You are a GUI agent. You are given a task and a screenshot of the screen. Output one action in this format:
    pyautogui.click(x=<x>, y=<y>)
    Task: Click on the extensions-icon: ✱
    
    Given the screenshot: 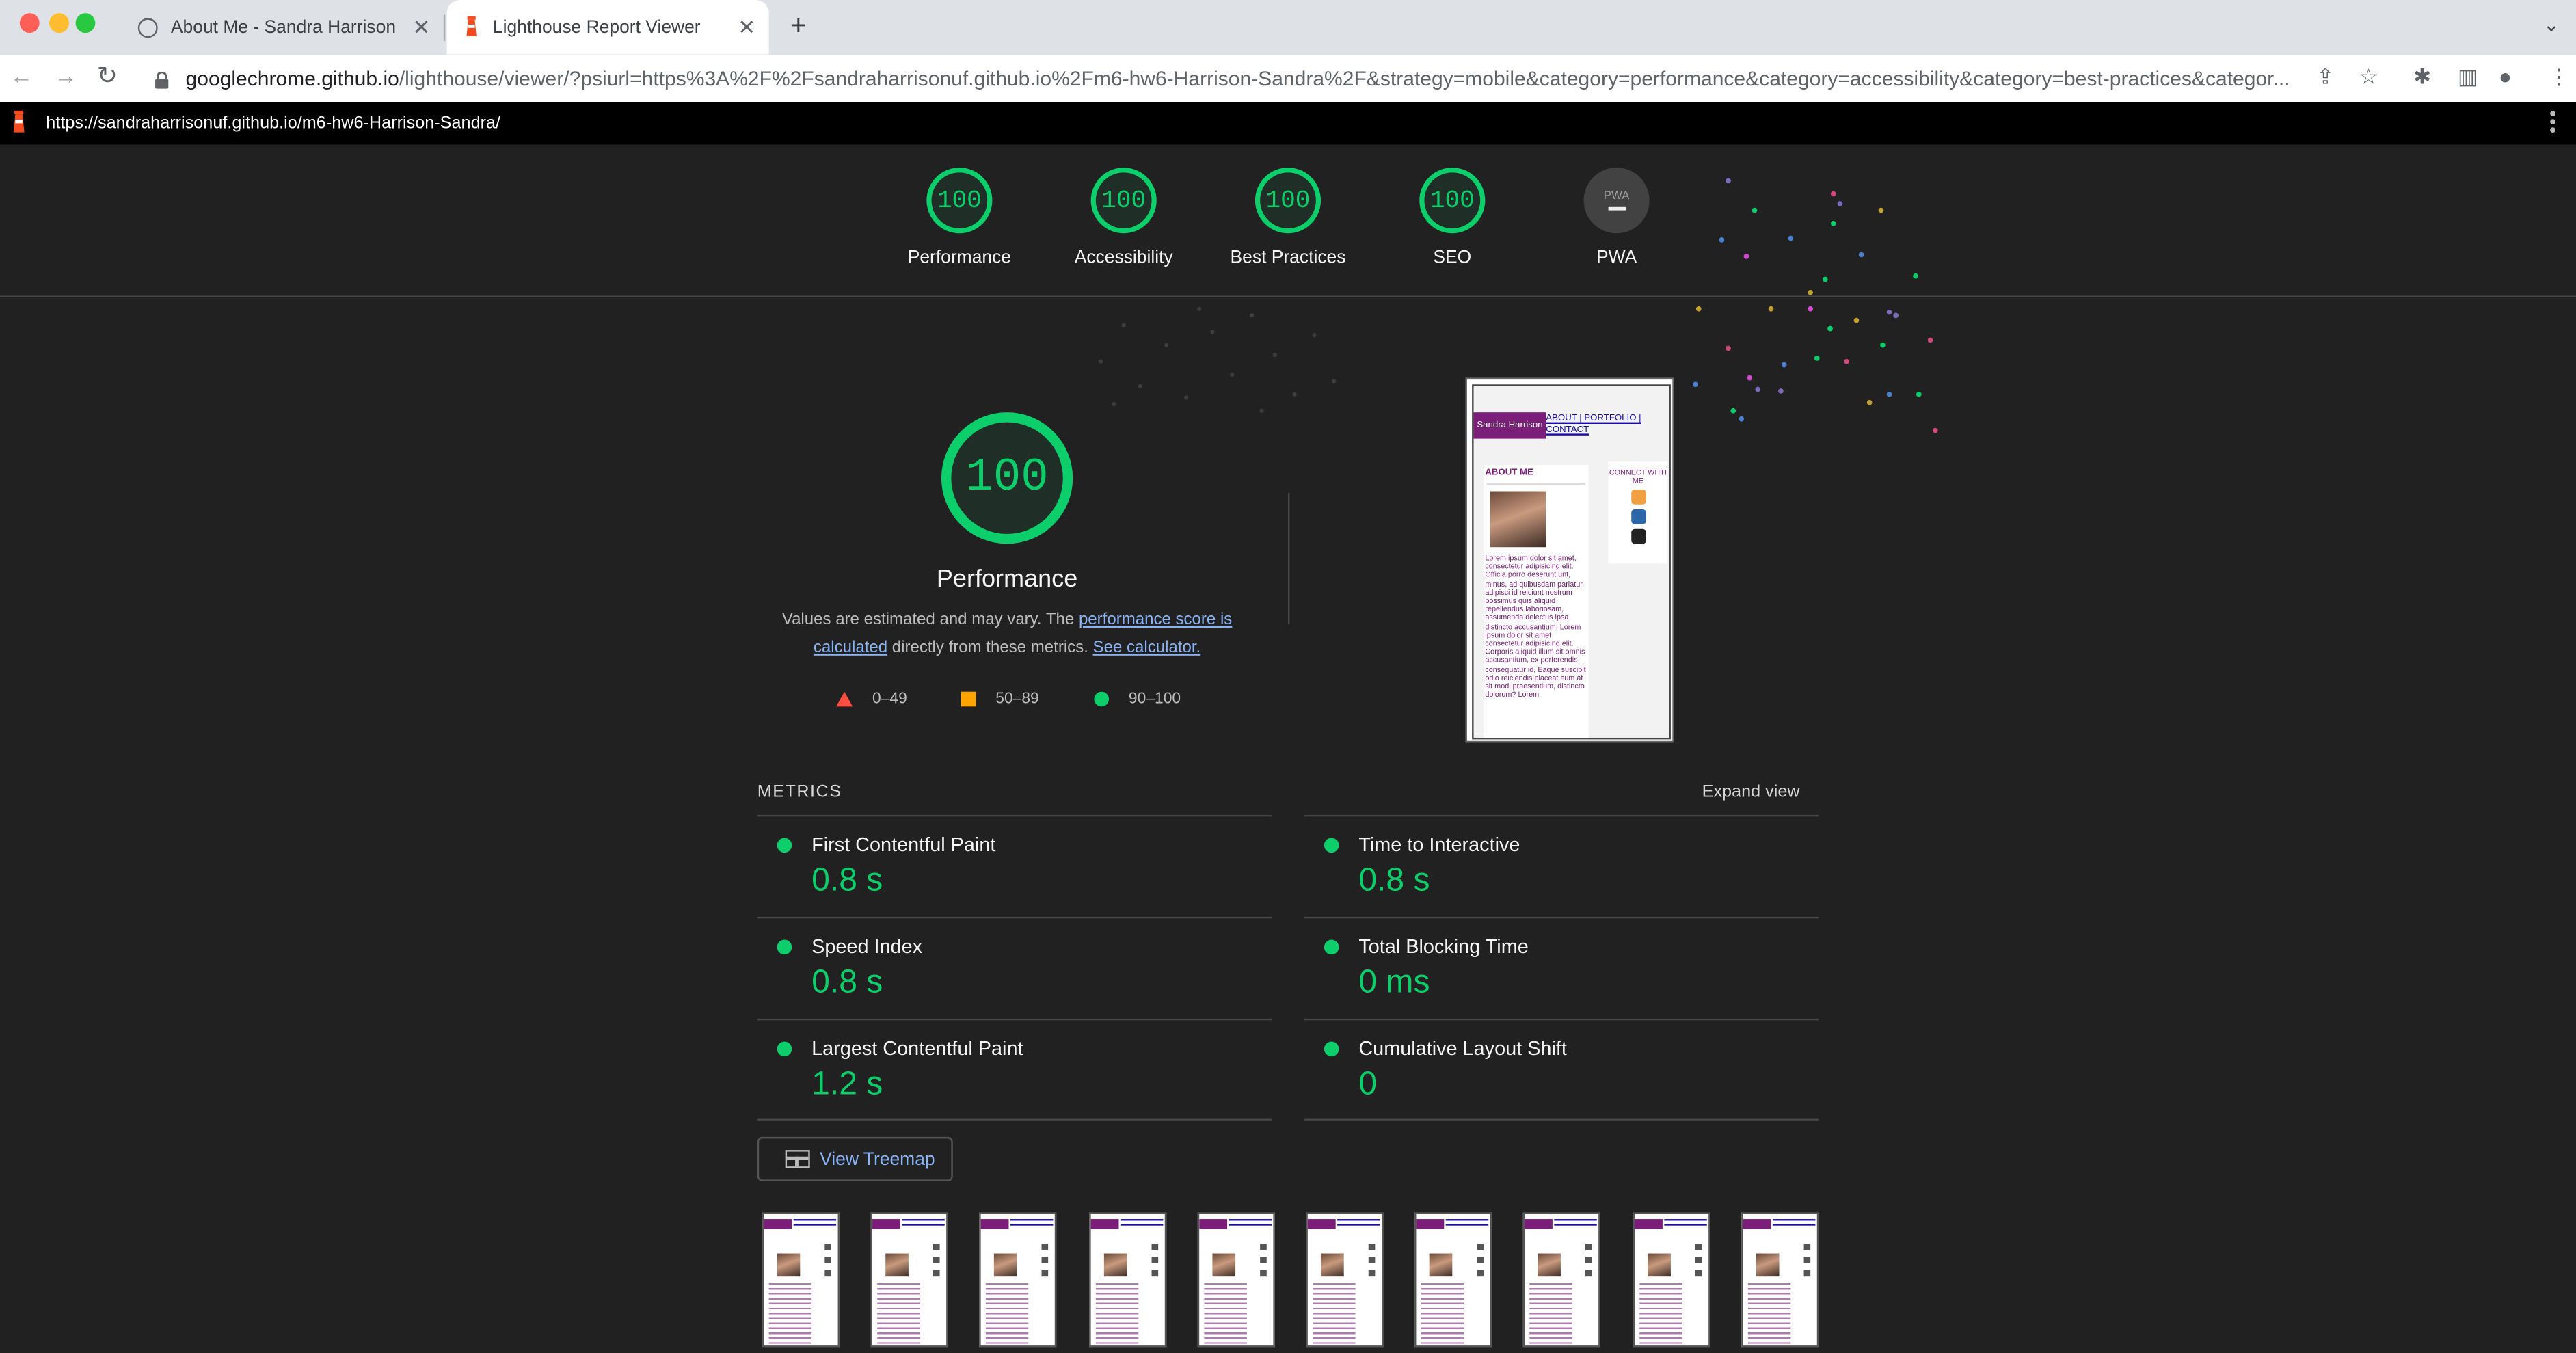 What is the action you would take?
    pyautogui.click(x=2422, y=77)
    